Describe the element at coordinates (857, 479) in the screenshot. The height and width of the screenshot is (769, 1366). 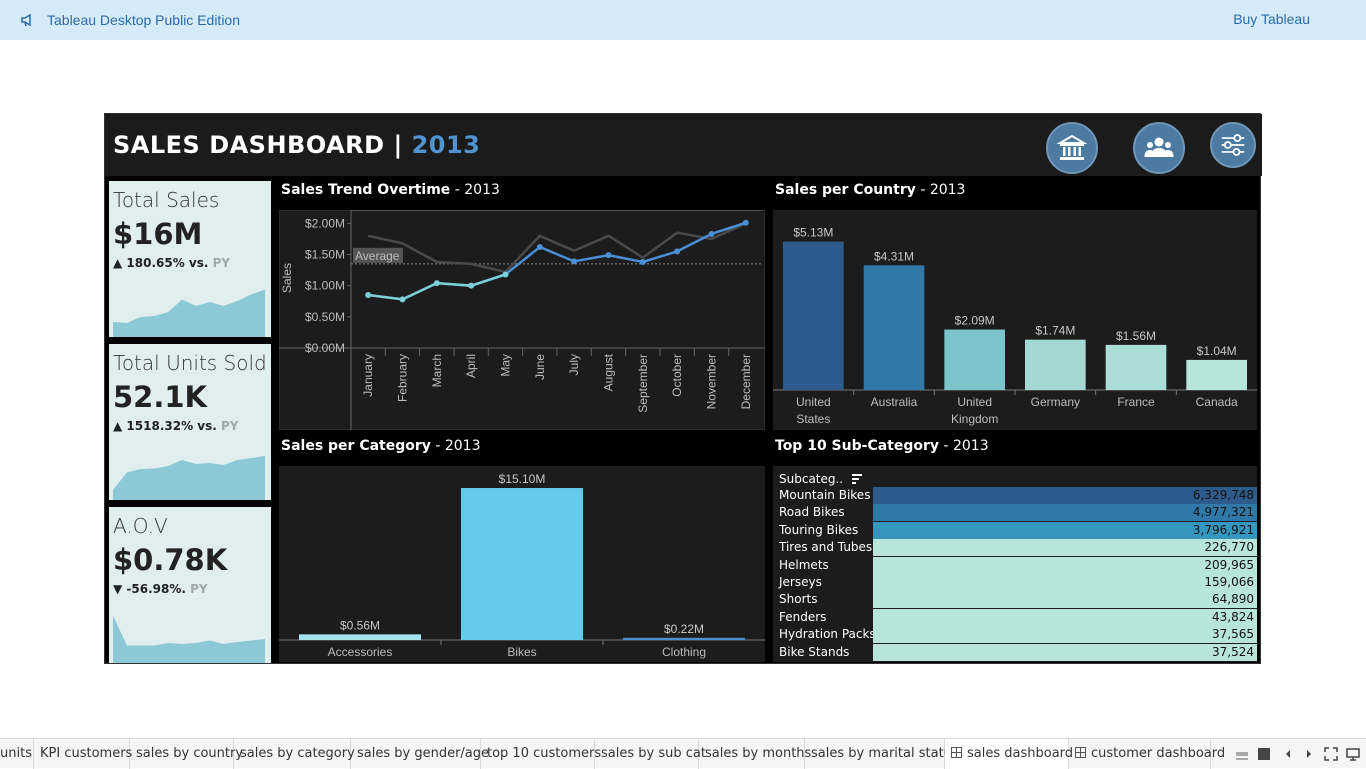
I see `sort-icon` at that location.